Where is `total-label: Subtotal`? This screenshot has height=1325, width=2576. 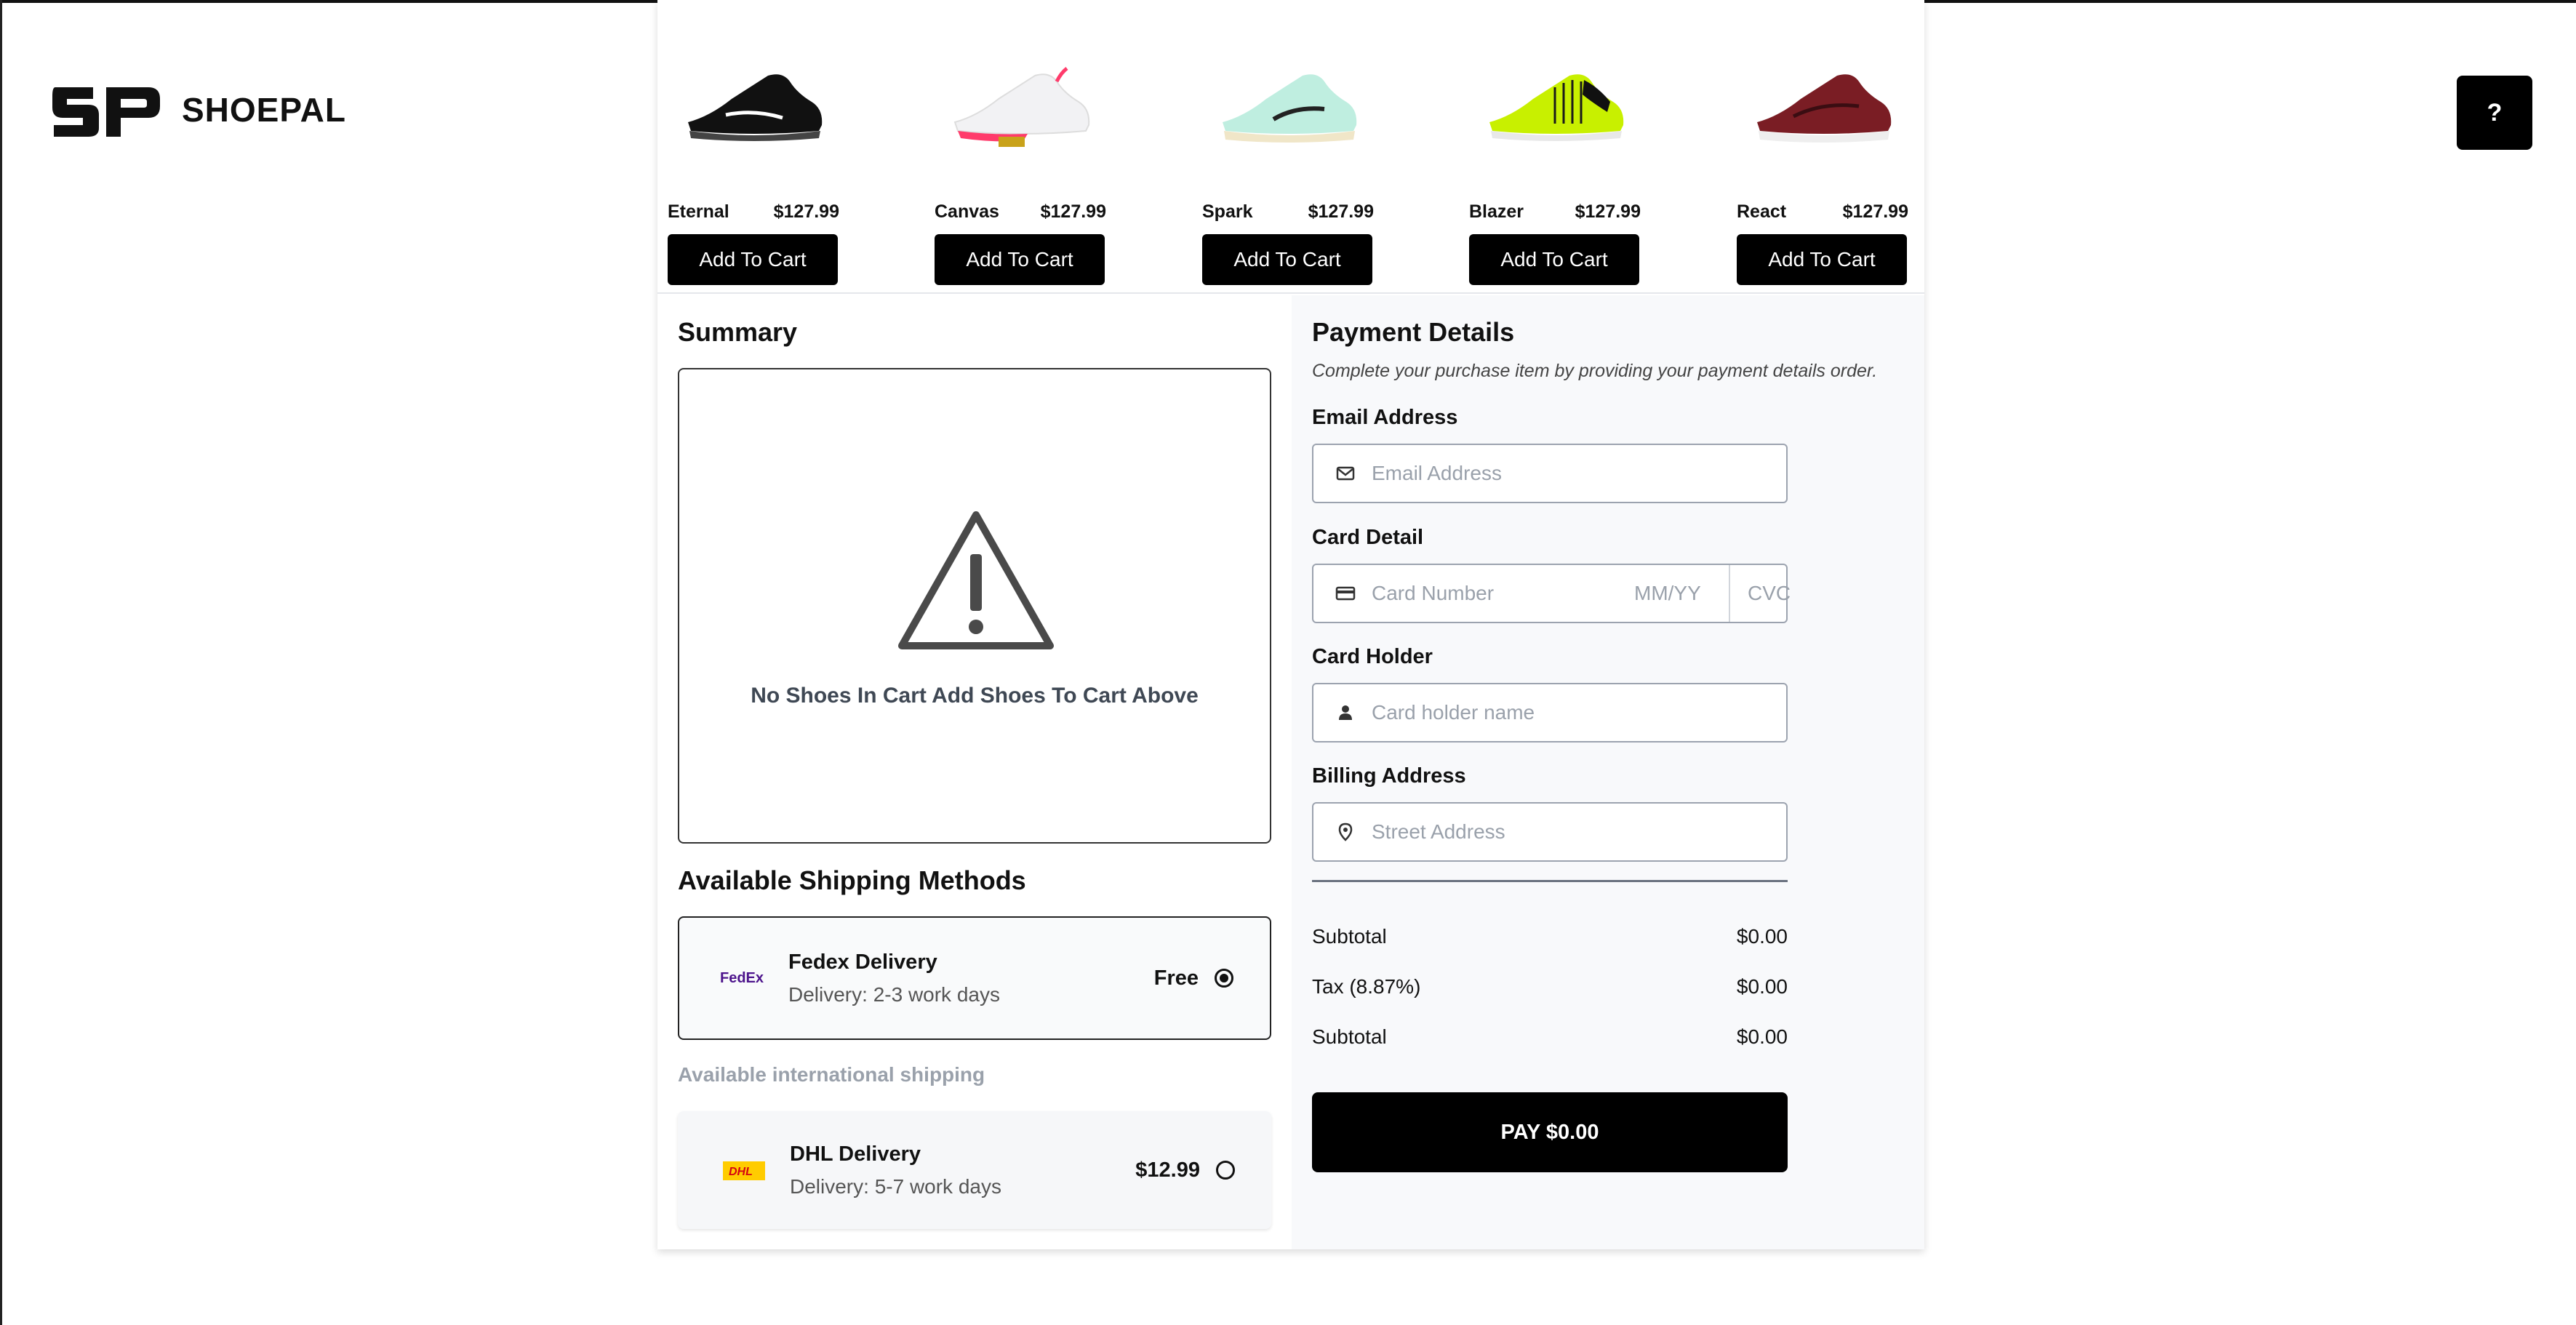 total-label: Subtotal is located at coordinates (1349, 1036).